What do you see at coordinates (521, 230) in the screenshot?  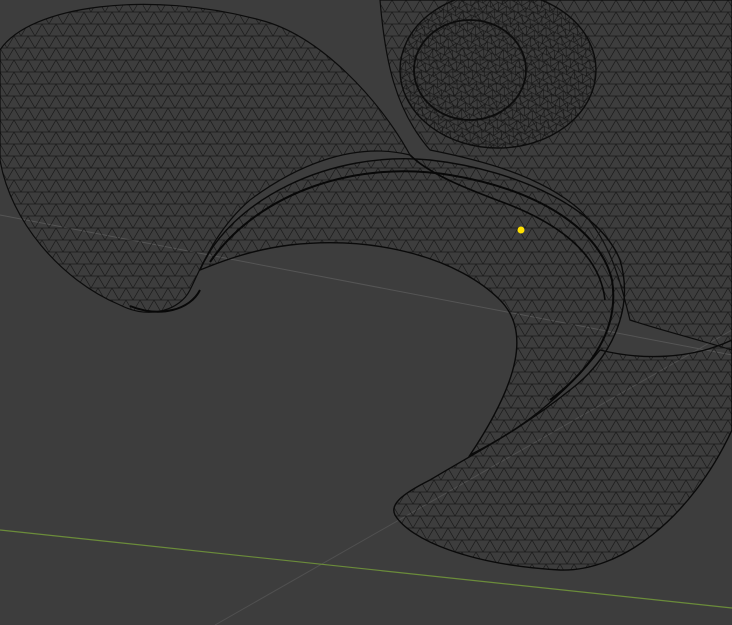 I see `origin-dot-icon` at bounding box center [521, 230].